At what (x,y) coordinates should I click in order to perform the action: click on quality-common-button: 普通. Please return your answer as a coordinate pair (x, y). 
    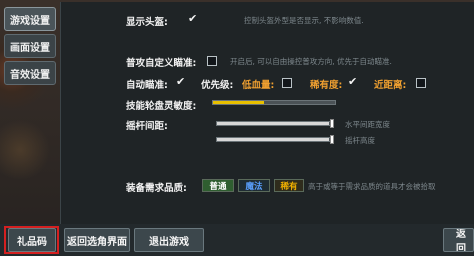
    Looking at the image, I should click on (218, 185).